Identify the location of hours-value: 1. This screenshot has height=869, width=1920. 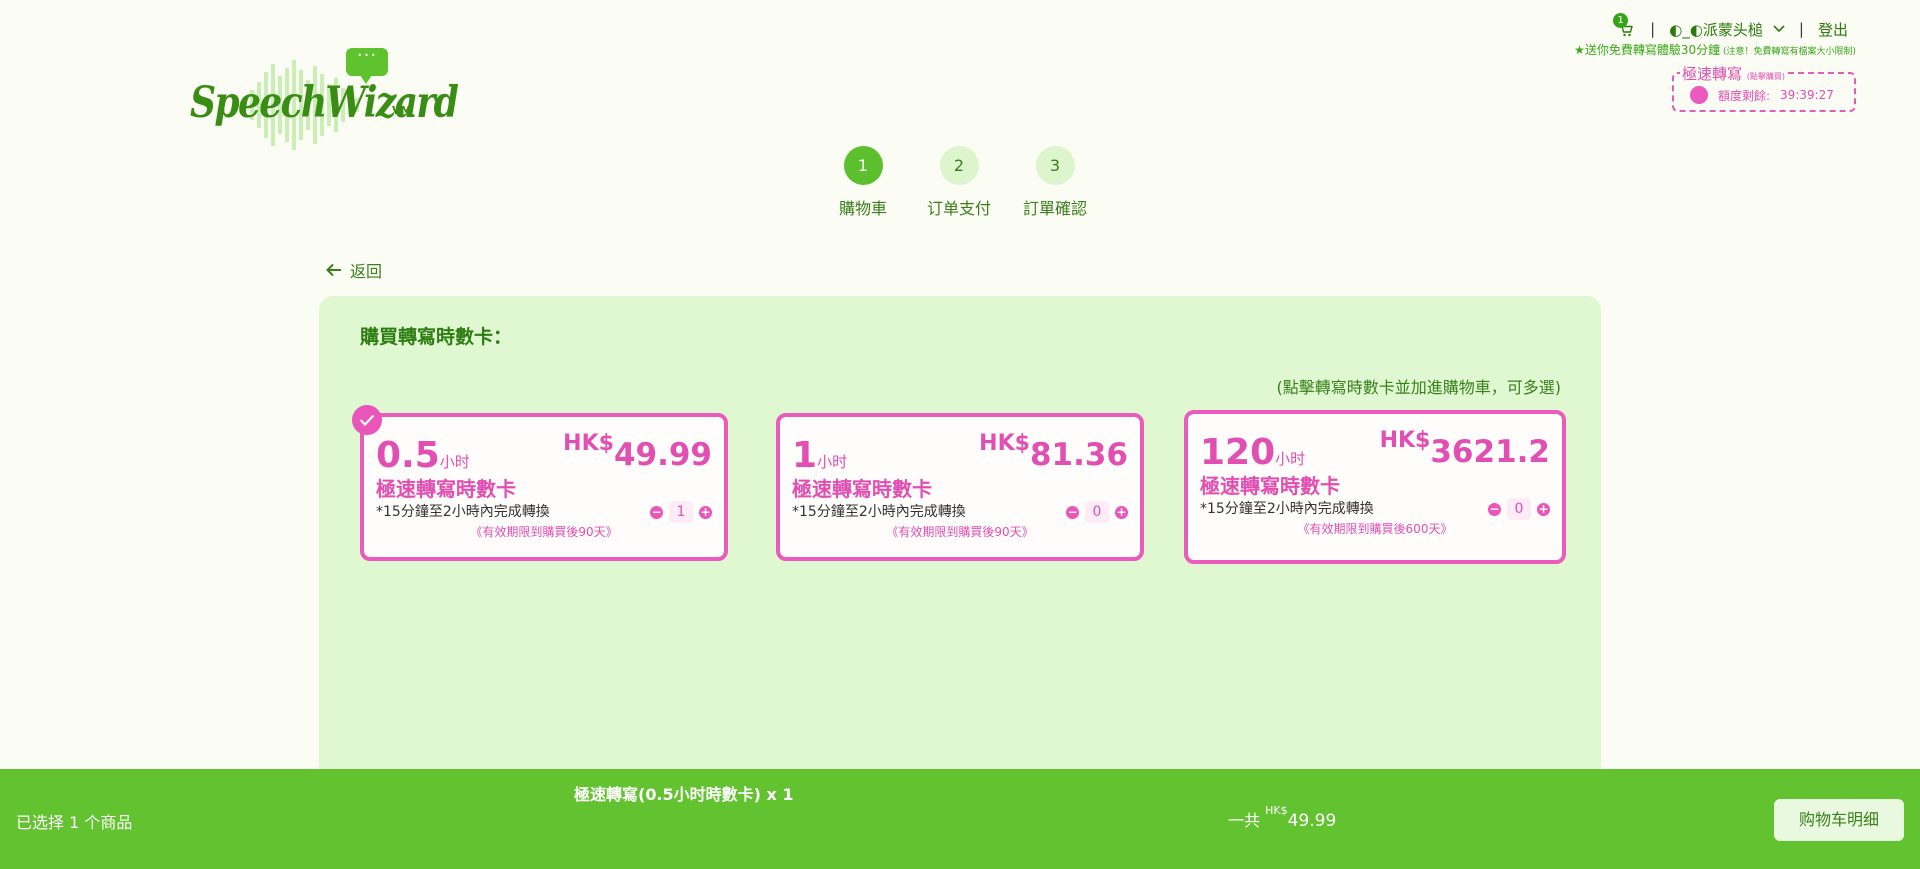
(805, 455).